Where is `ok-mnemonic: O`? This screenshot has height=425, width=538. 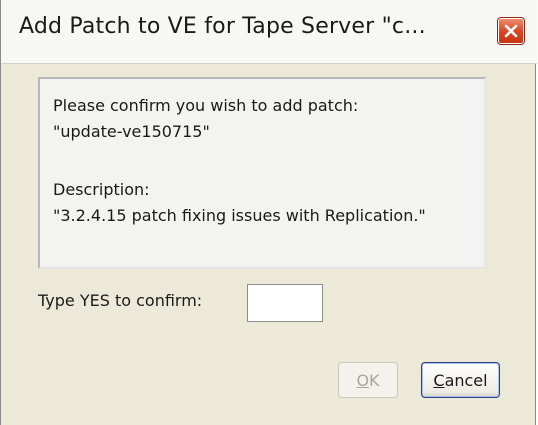
ok-mnemonic: O is located at coordinates (363, 380).